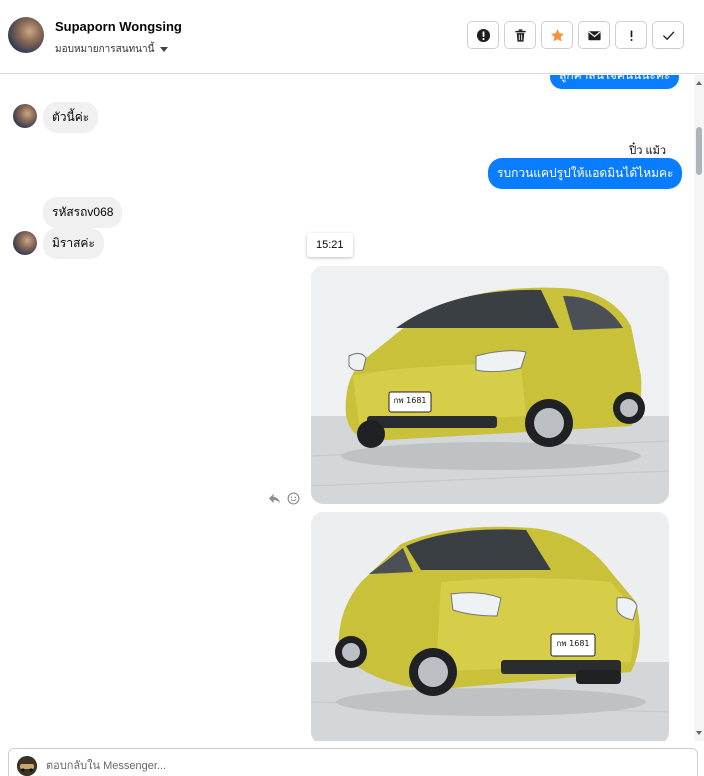 The width and height of the screenshot is (704, 776). Describe the element at coordinates (699, 83) in the screenshot. I see `scroll-up-arrow-icon` at that location.